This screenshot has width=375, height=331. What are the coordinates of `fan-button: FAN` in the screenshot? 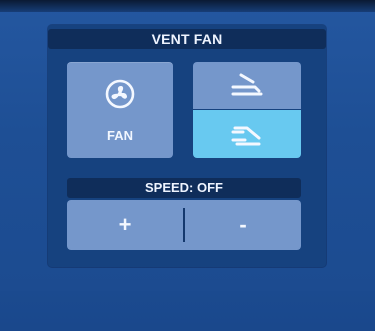 It's located at (120, 110).